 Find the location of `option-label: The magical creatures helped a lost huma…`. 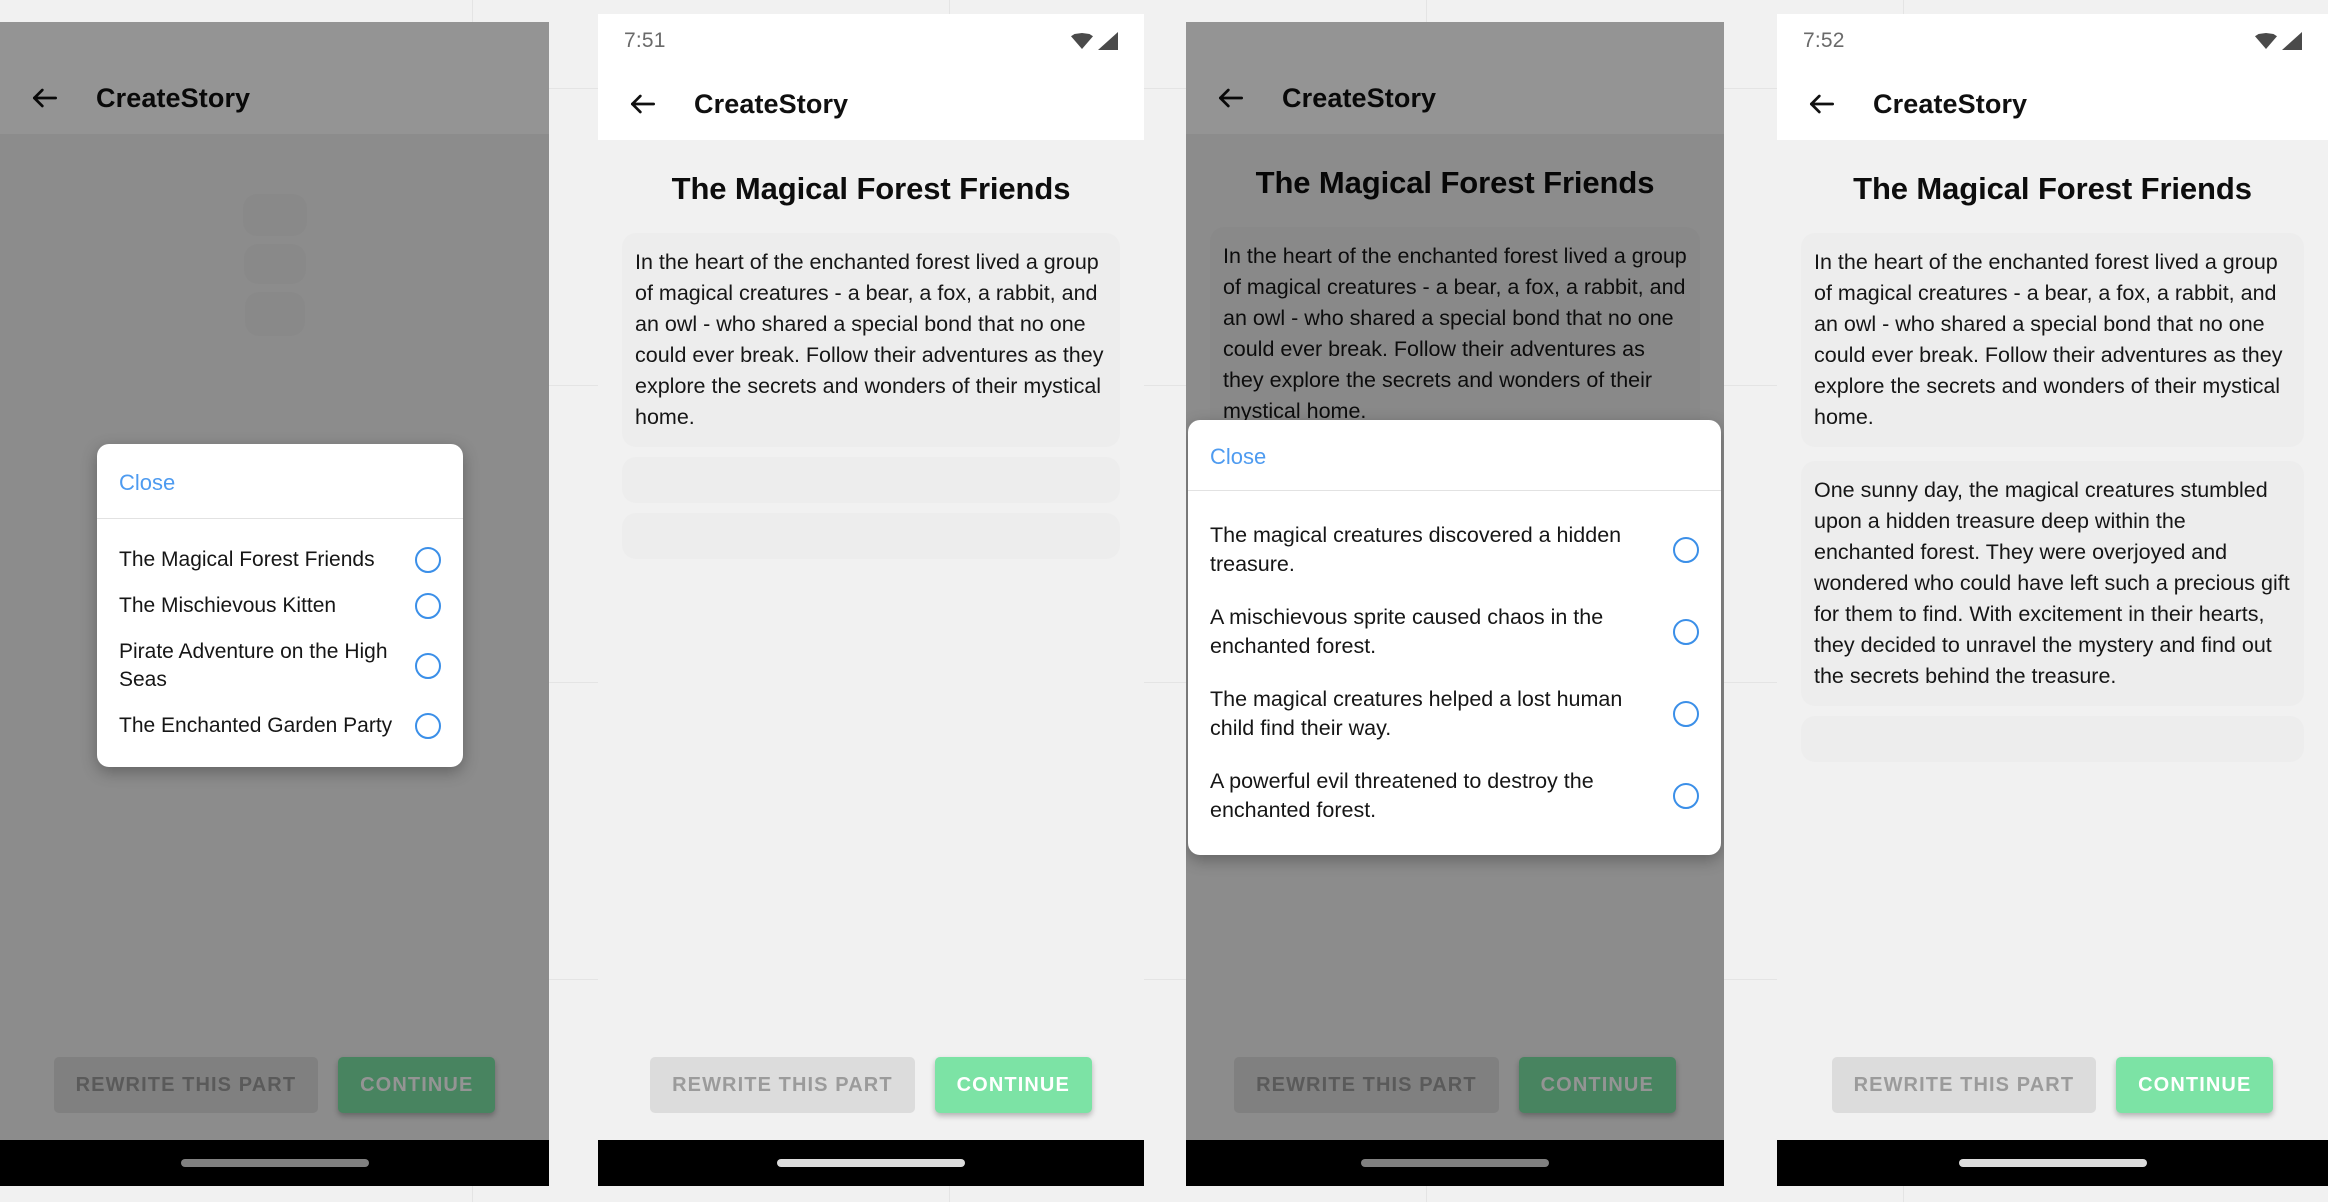

option-label: The magical creatures helped a lost huma… is located at coordinates (1416, 713).